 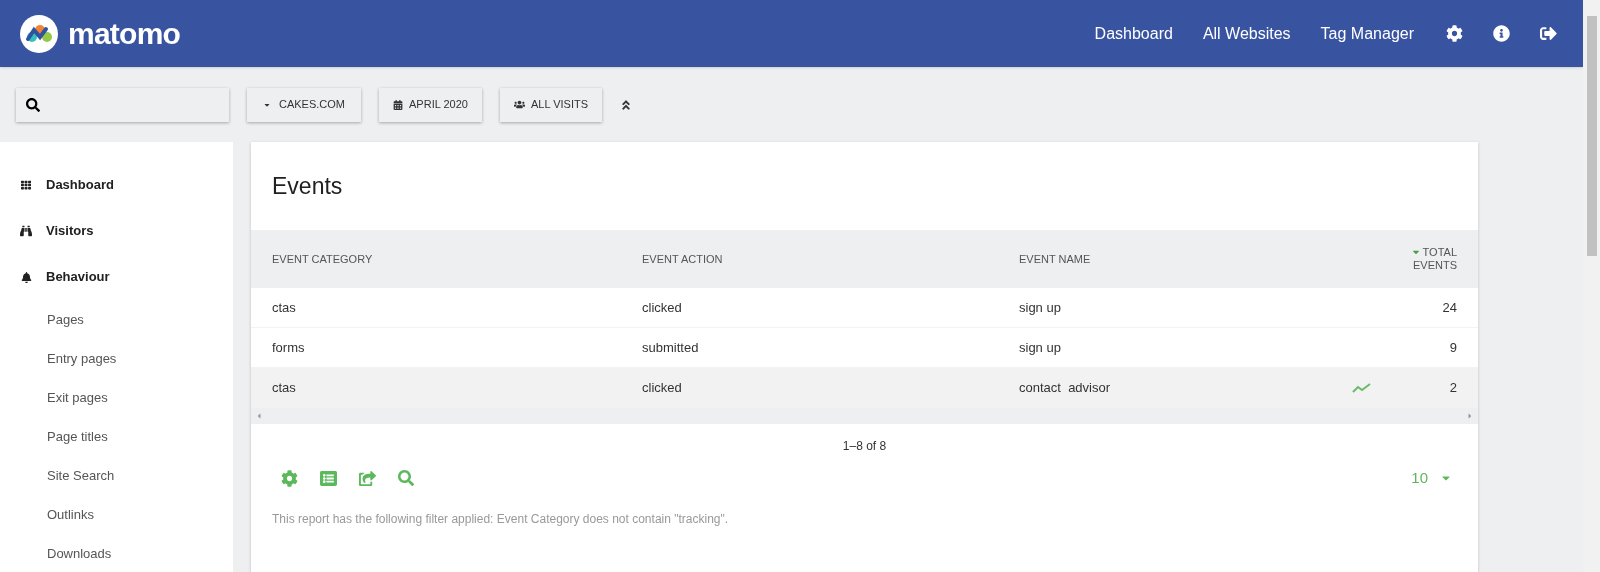 What do you see at coordinates (70, 231) in the screenshot?
I see `sidebar-section: Visitors` at bounding box center [70, 231].